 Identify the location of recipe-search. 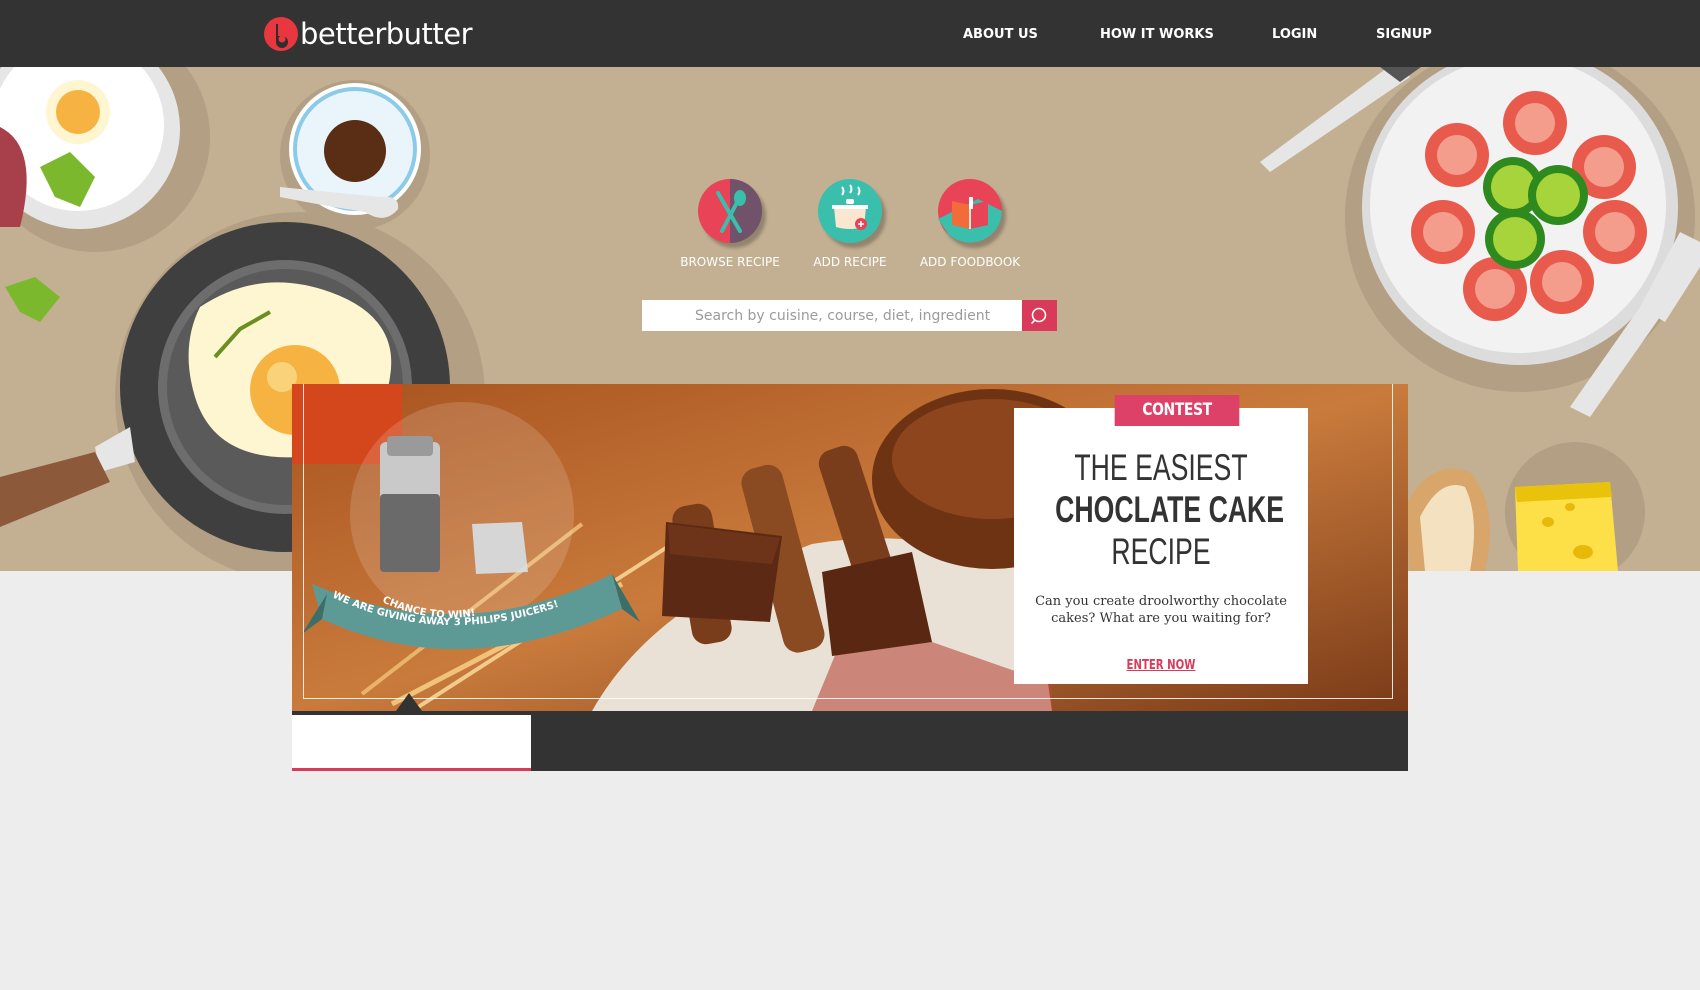
(849, 315).